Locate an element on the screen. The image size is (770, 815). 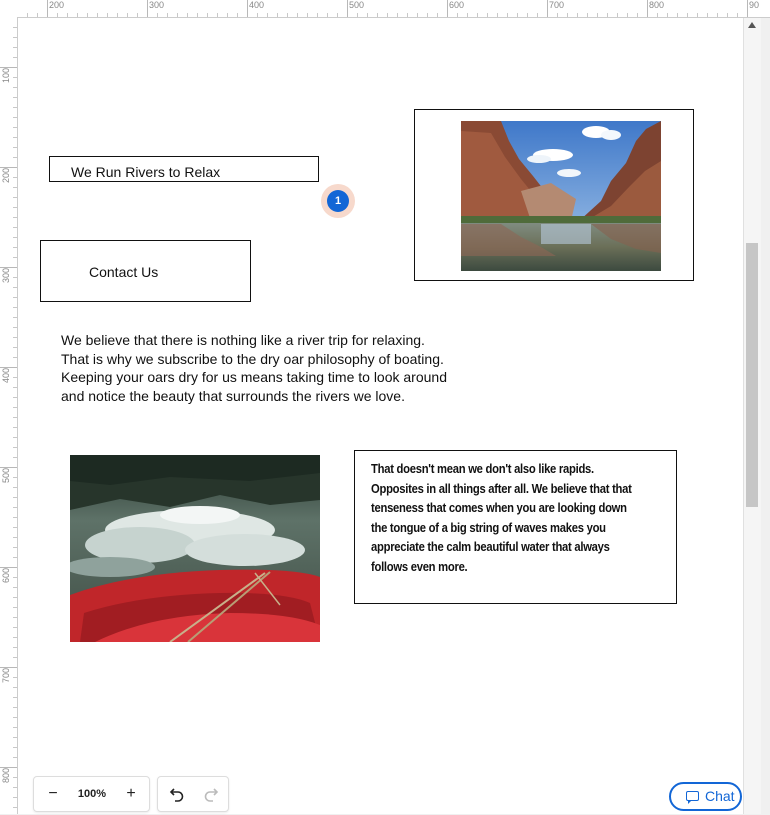
step-badge: 1 is located at coordinates (338, 201).